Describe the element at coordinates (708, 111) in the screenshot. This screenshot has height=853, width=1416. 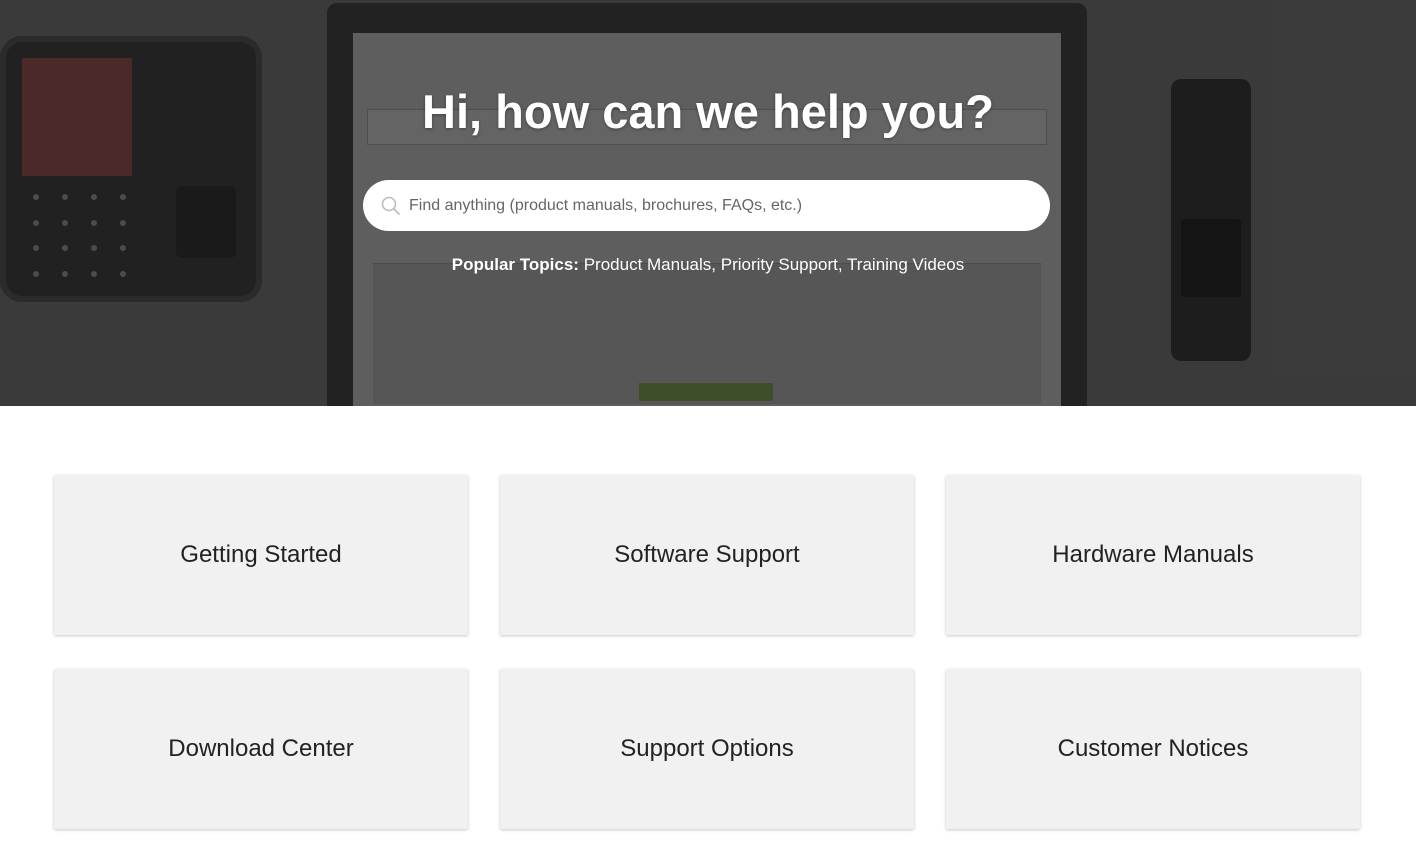
I see `hero-title: Hi, how can we help you?` at that location.